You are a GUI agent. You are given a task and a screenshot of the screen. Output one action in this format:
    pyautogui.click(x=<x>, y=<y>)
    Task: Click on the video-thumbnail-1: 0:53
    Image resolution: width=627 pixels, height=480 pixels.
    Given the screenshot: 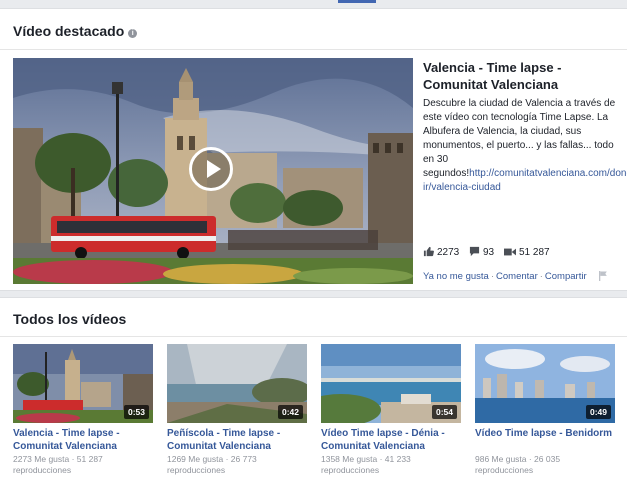 What is the action you would take?
    pyautogui.click(x=83, y=383)
    